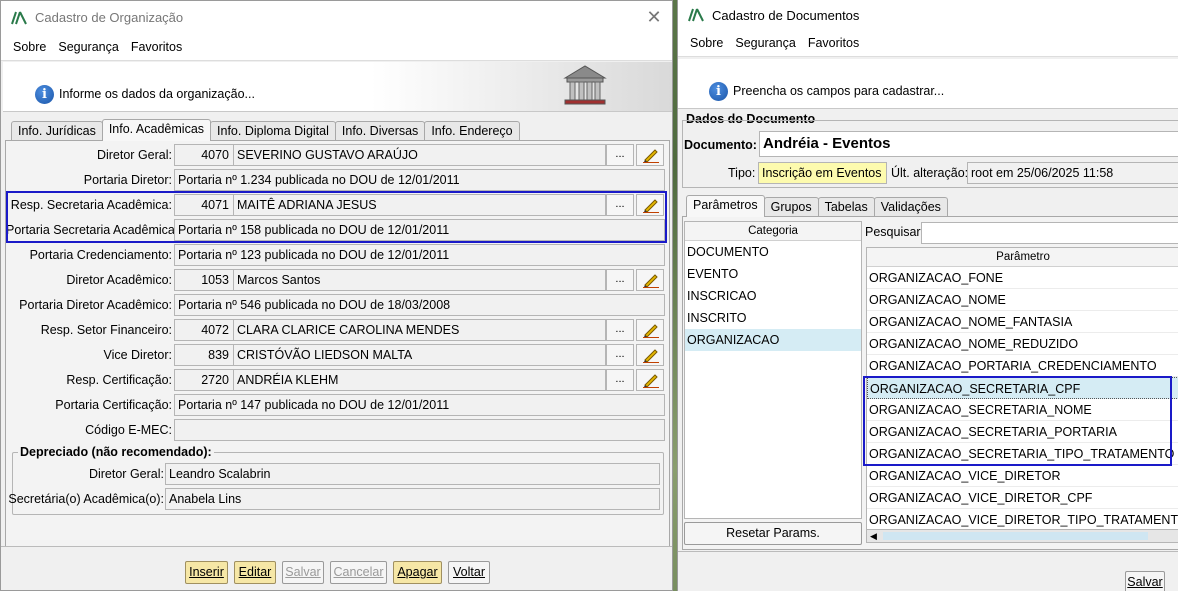  What do you see at coordinates (273, 131) in the screenshot?
I see `tab-info-diploma-digital: Info. Diploma Digital` at bounding box center [273, 131].